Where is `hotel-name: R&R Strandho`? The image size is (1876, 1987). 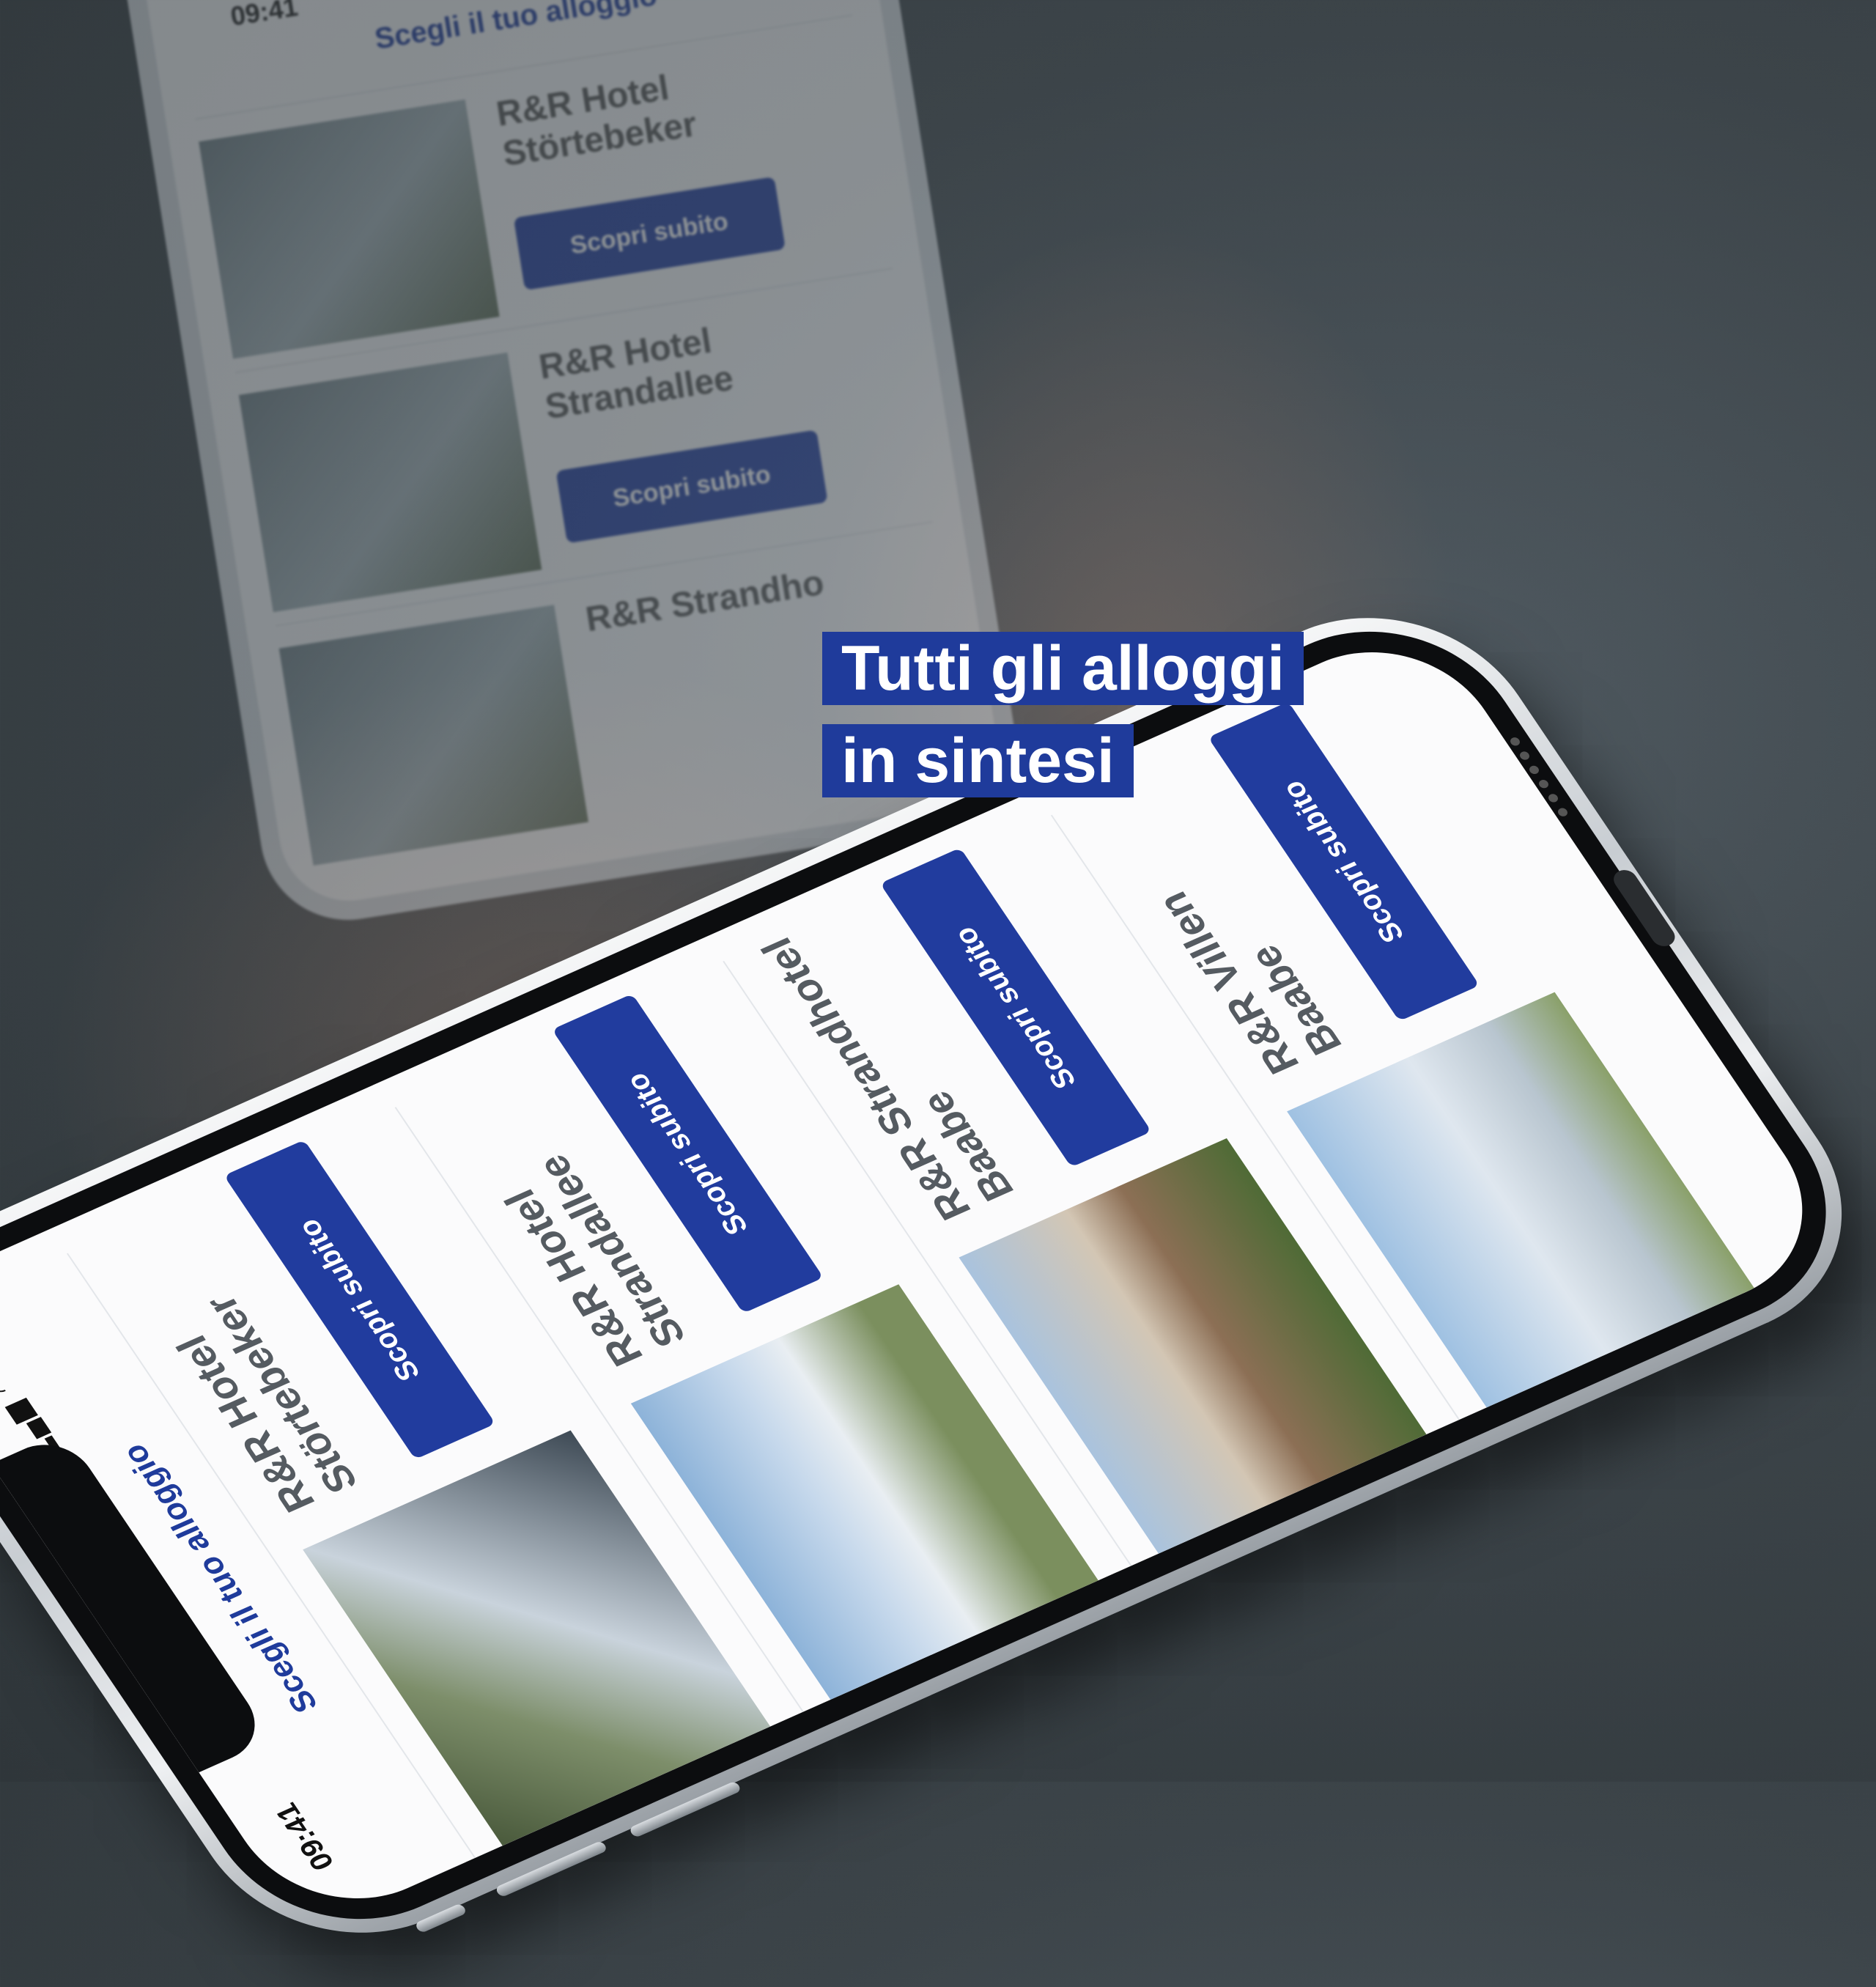
hotel-name: R&R Strandho is located at coordinates (705, 601).